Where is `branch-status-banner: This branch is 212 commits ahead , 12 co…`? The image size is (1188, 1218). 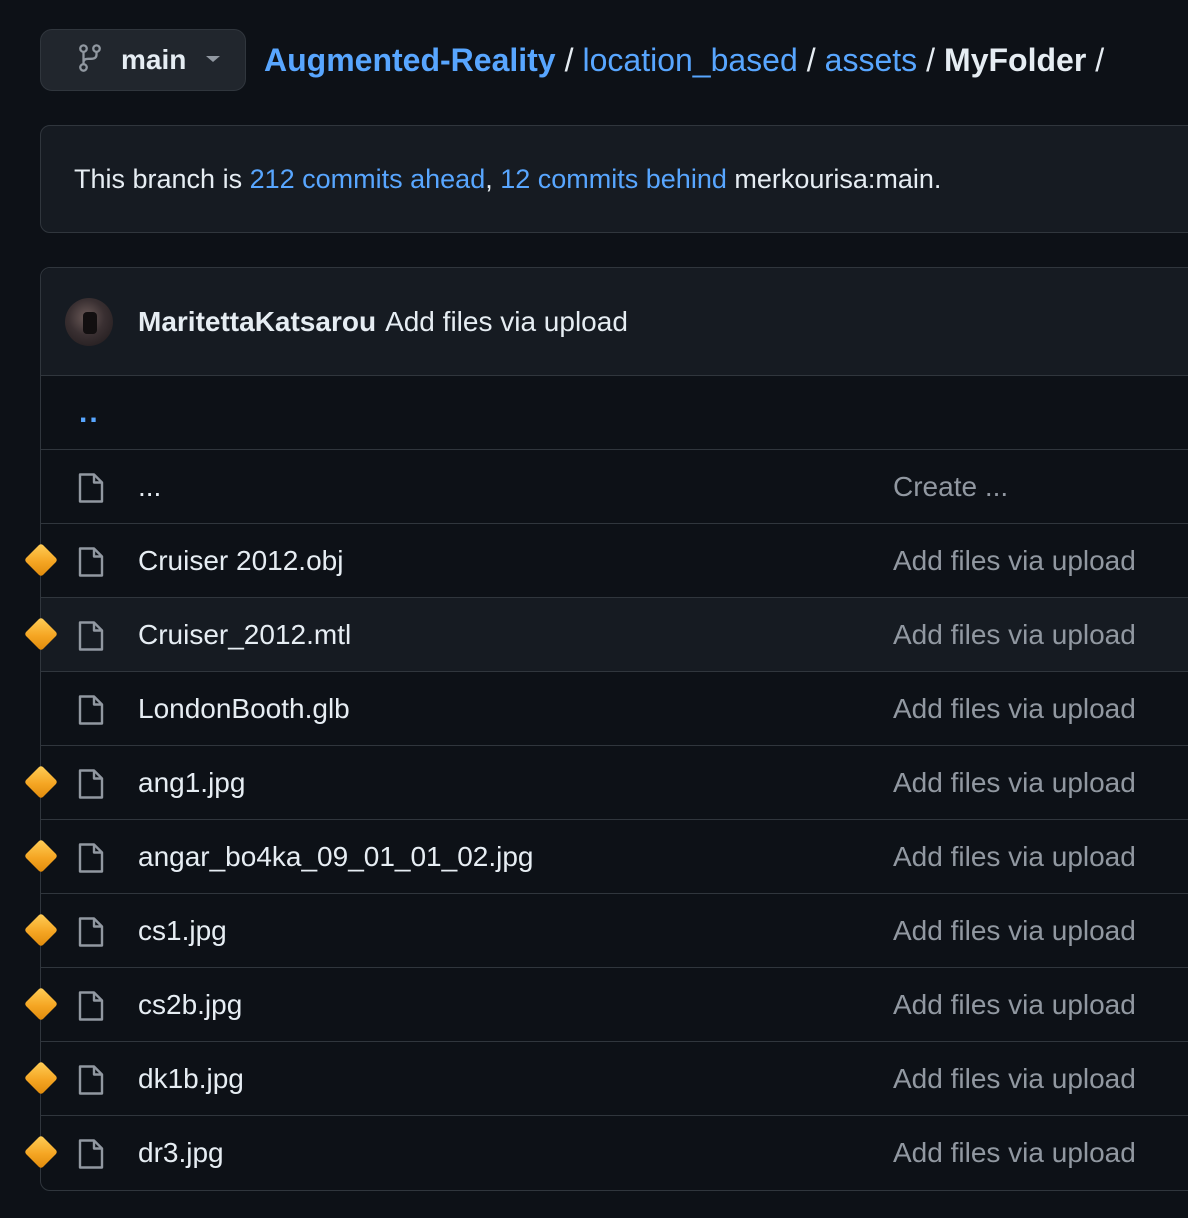 branch-status-banner: This branch is 212 commits ahead , 12 co… is located at coordinates (614, 179).